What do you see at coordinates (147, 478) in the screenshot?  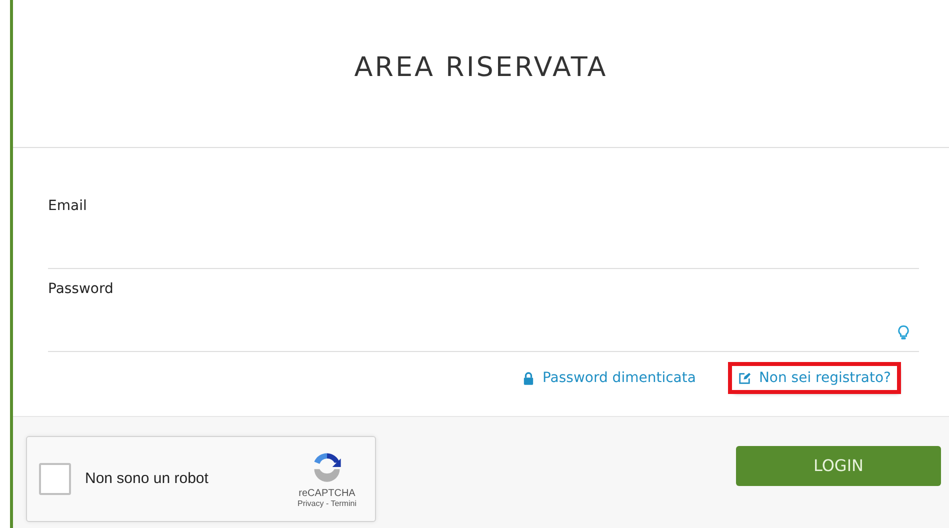 I see `checkbox-label: Non sono un robot` at bounding box center [147, 478].